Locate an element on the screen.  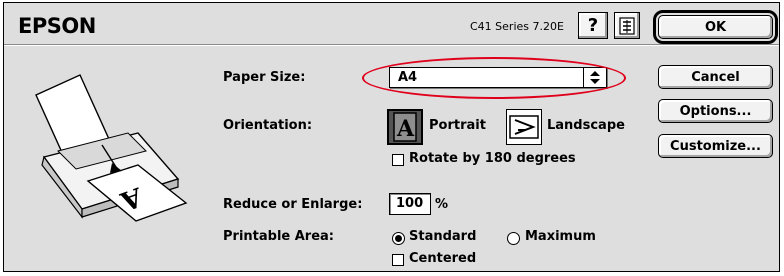
centered-label: Centered is located at coordinates (442, 258).